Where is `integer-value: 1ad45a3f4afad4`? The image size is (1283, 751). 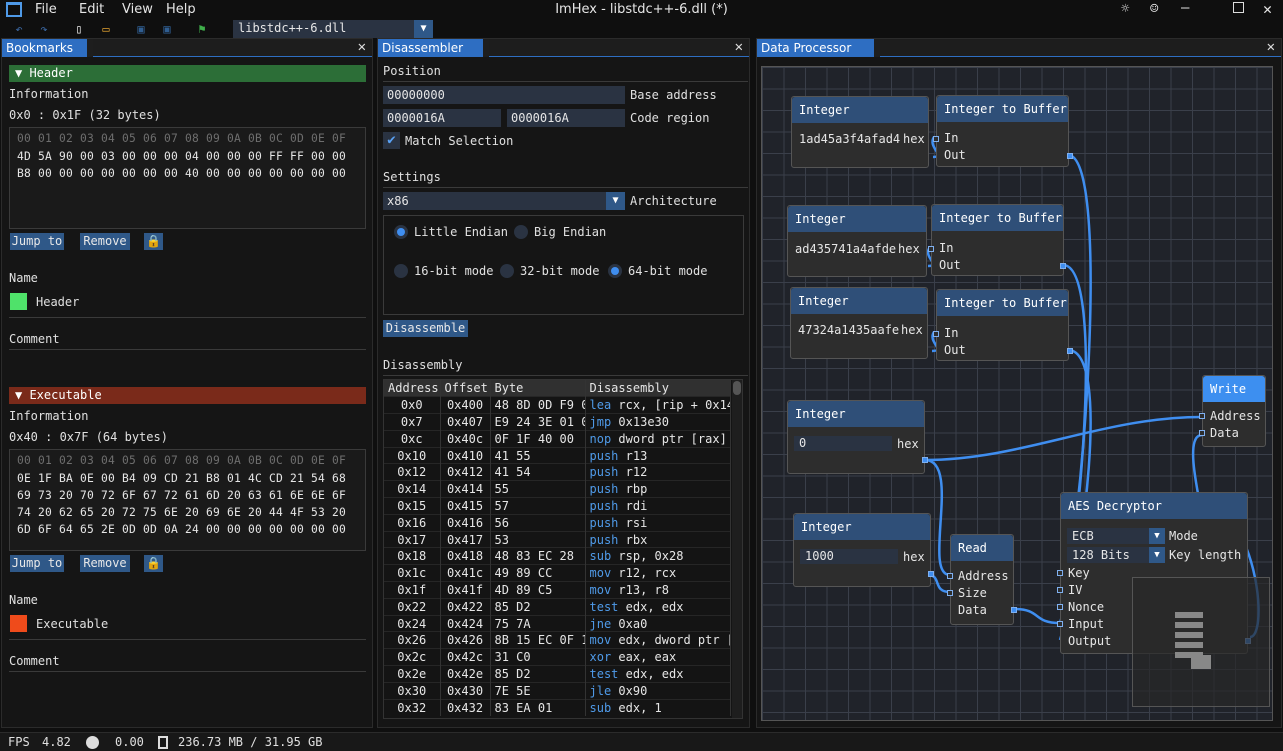
integer-value: 1ad45a3f4afad4 is located at coordinates (849, 139).